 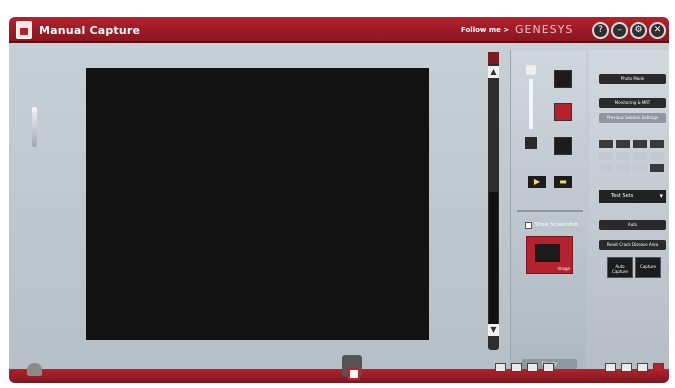 I want to click on left-bar, so click(x=28, y=199).